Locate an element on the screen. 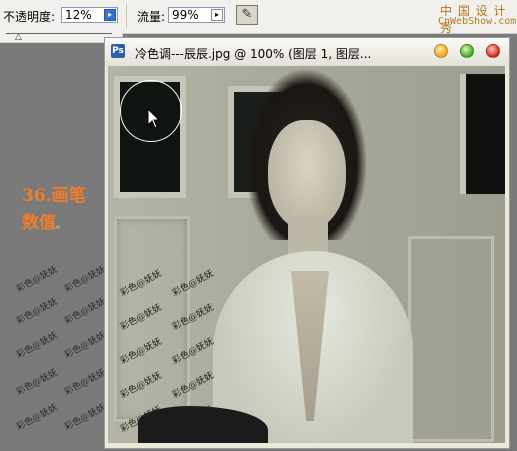 The image size is (517, 451). opacity-input: 12% ▸ is located at coordinates (89, 15).